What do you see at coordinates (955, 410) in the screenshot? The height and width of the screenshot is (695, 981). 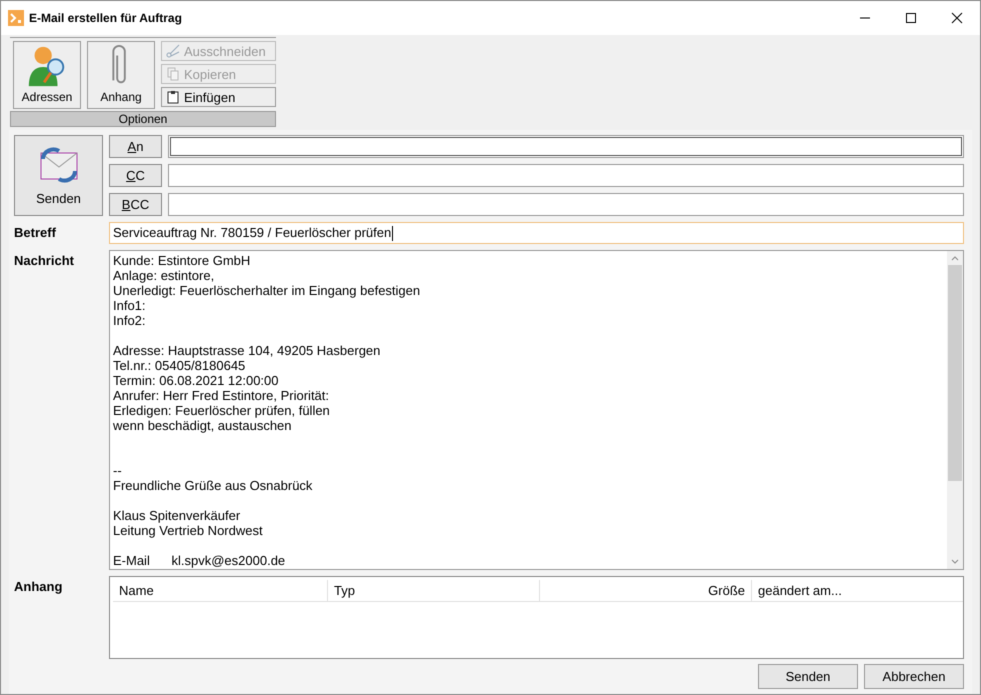 I see `scrollbar` at bounding box center [955, 410].